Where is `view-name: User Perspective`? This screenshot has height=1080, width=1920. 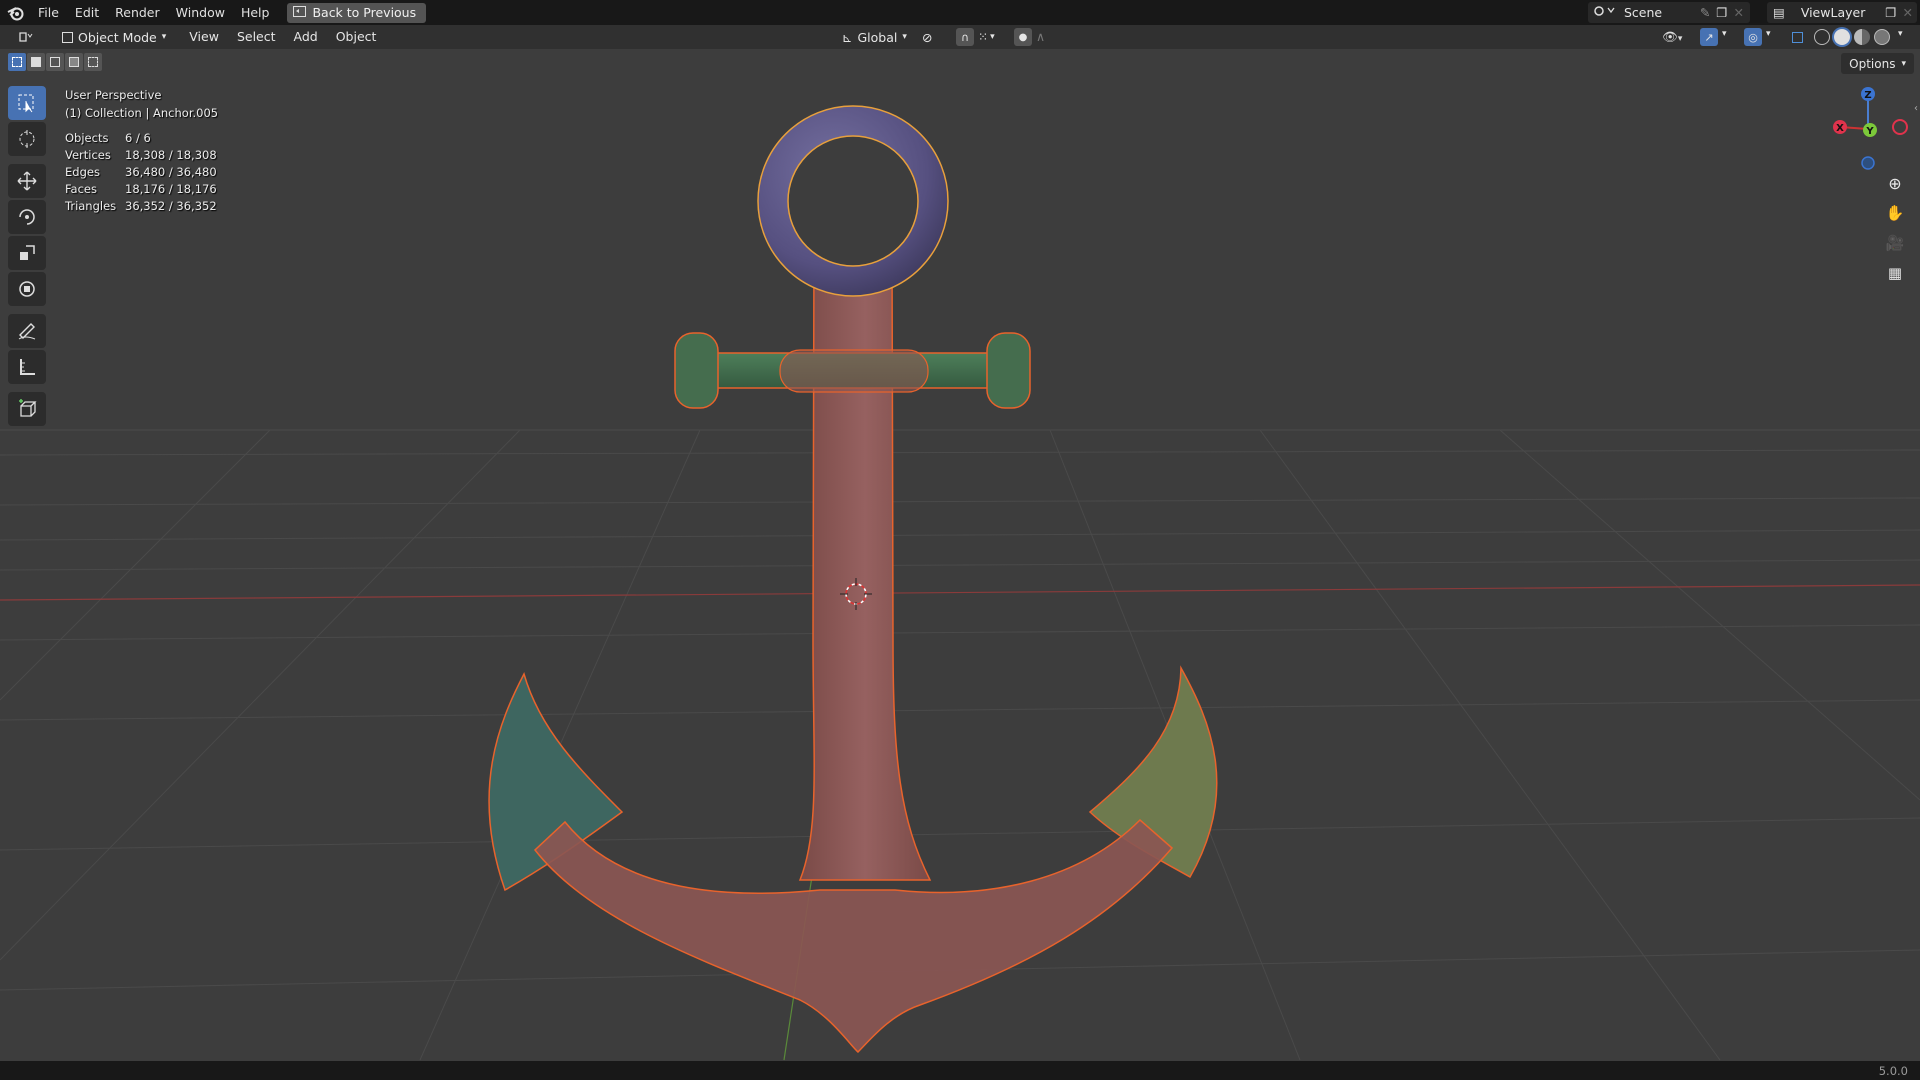
view-name: User Perspective is located at coordinates (113, 95).